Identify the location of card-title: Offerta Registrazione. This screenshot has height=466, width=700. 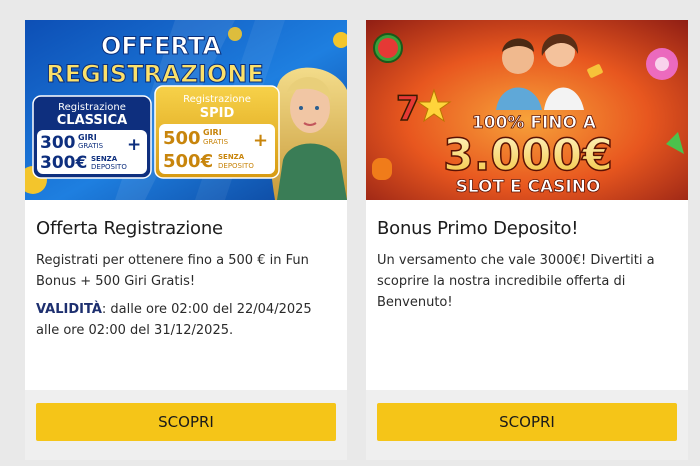
(129, 228).